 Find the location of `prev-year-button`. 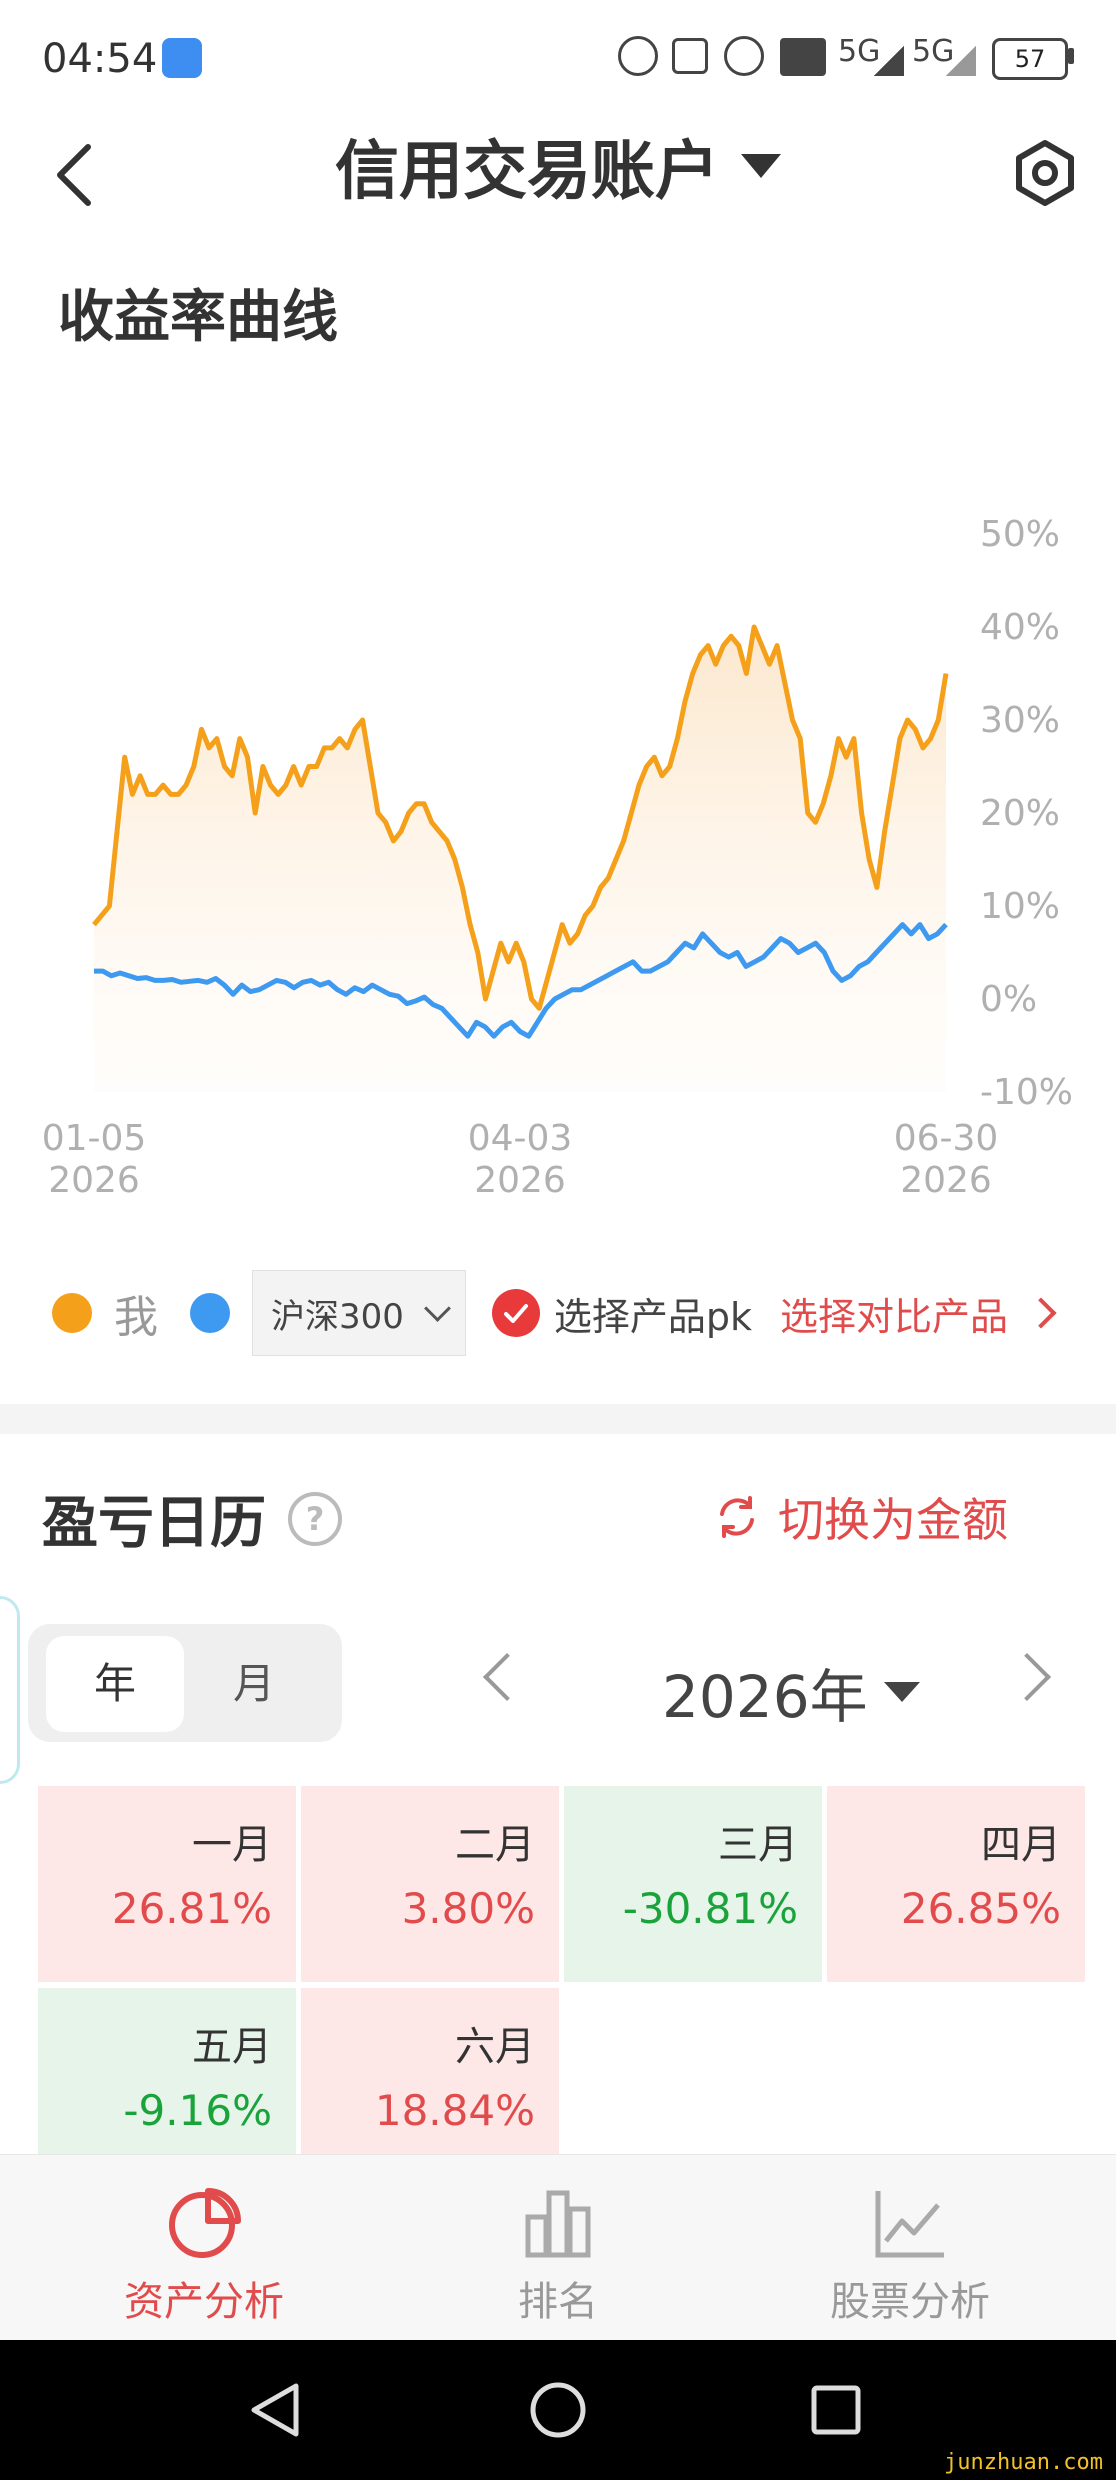

prev-year-button is located at coordinates (507, 1677).